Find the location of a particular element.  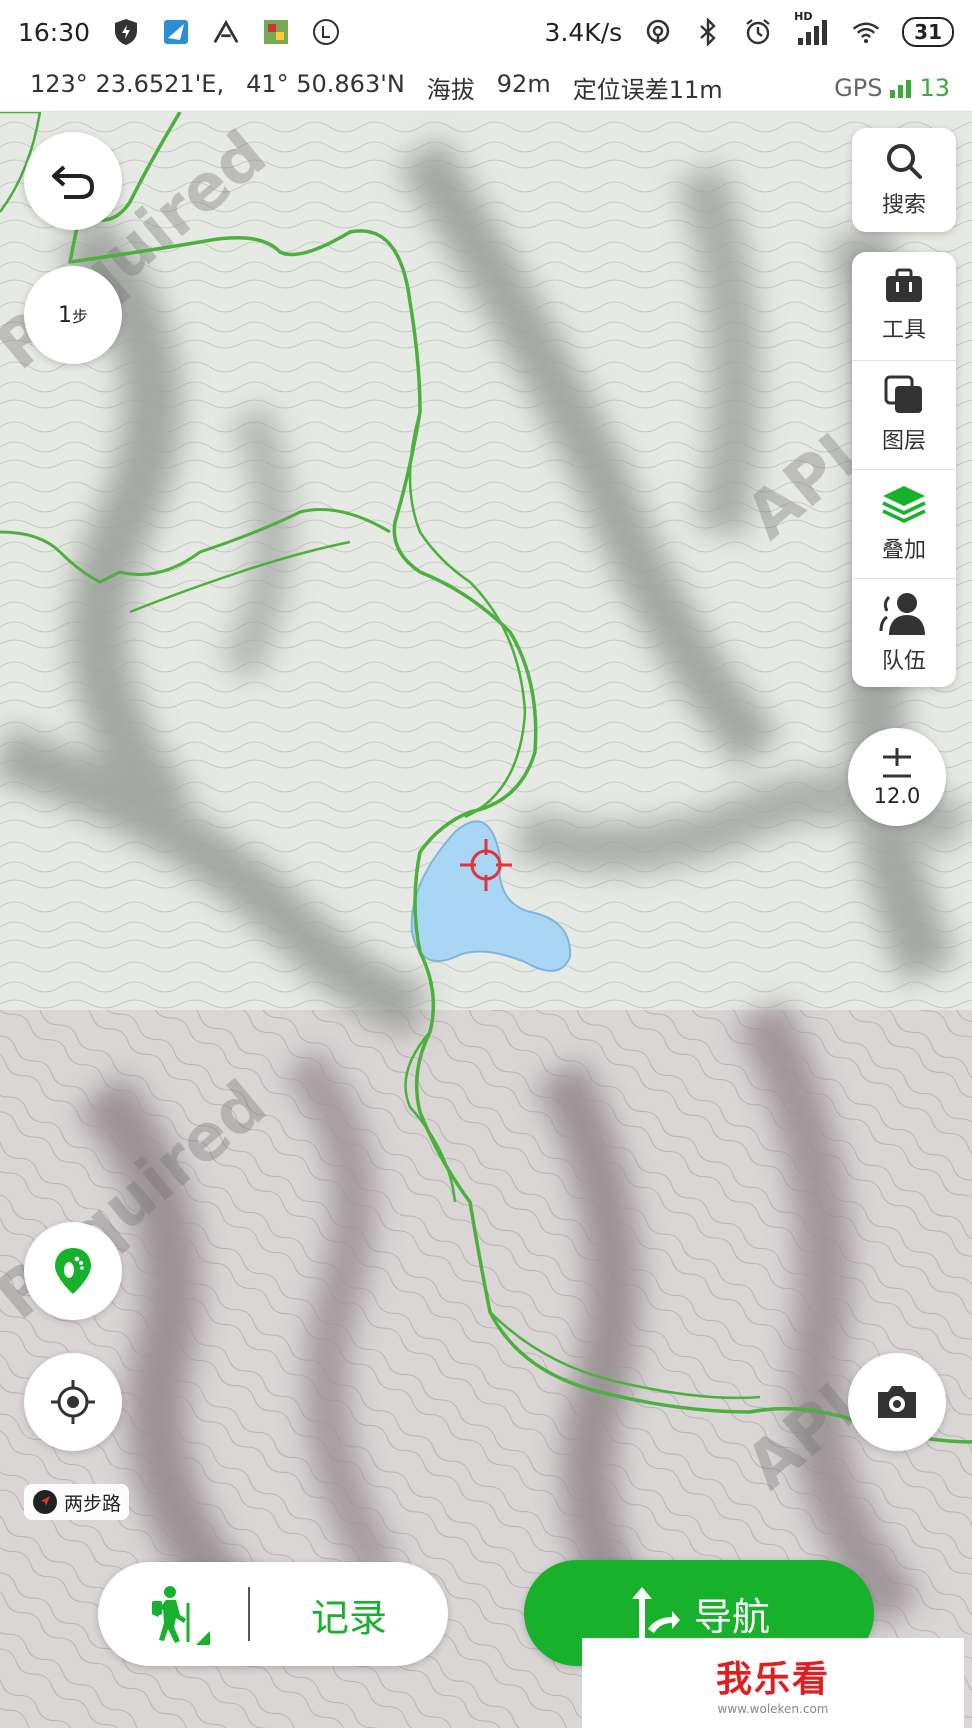

overlay-icon is located at coordinates (904, 504).